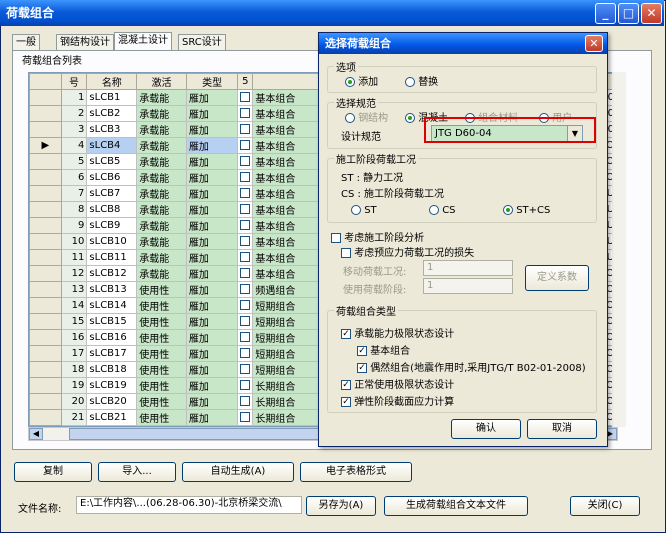  I want to click on row-name: sLCB19, so click(112, 385).